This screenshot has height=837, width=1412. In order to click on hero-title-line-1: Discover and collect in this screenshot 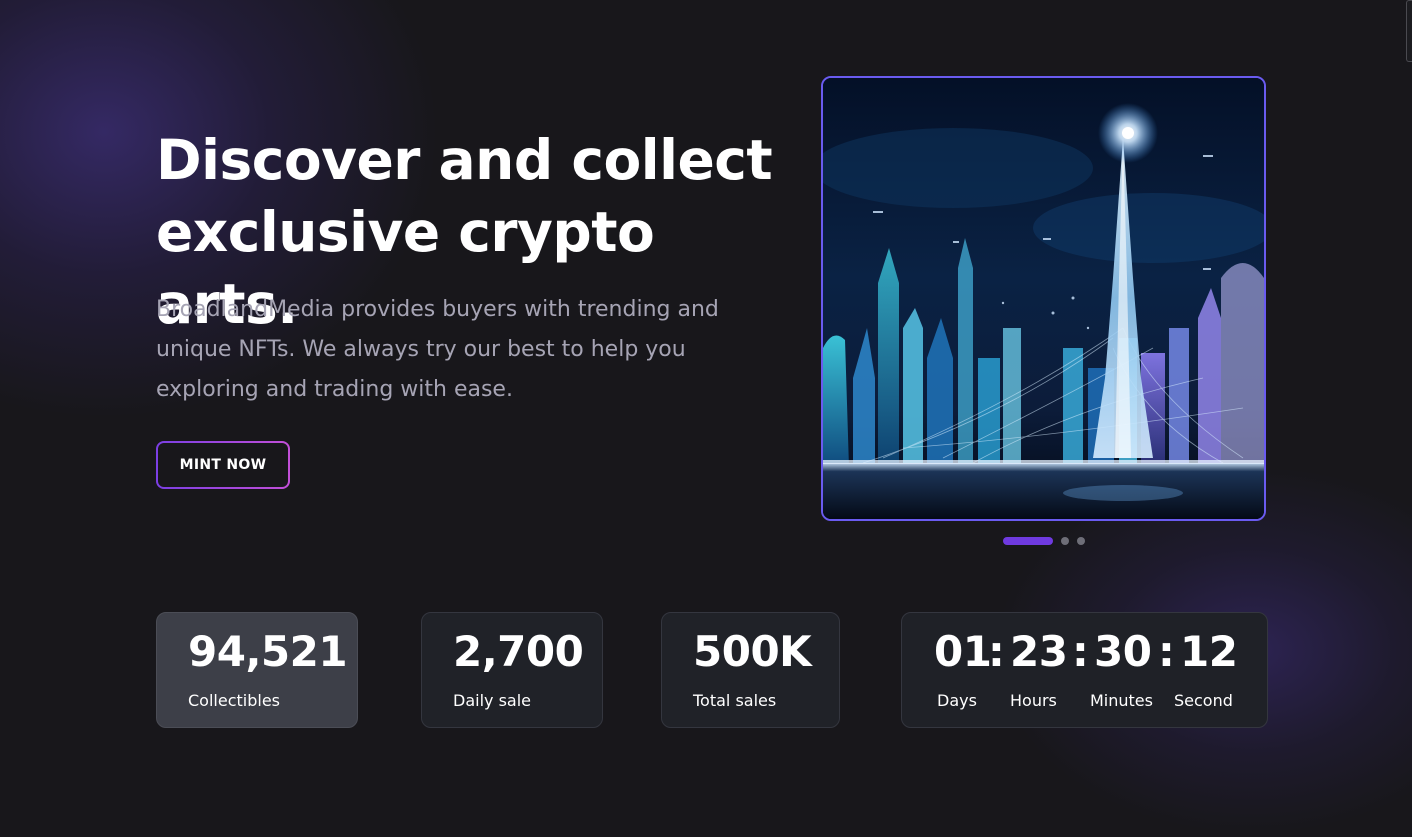, I will do `click(464, 160)`.